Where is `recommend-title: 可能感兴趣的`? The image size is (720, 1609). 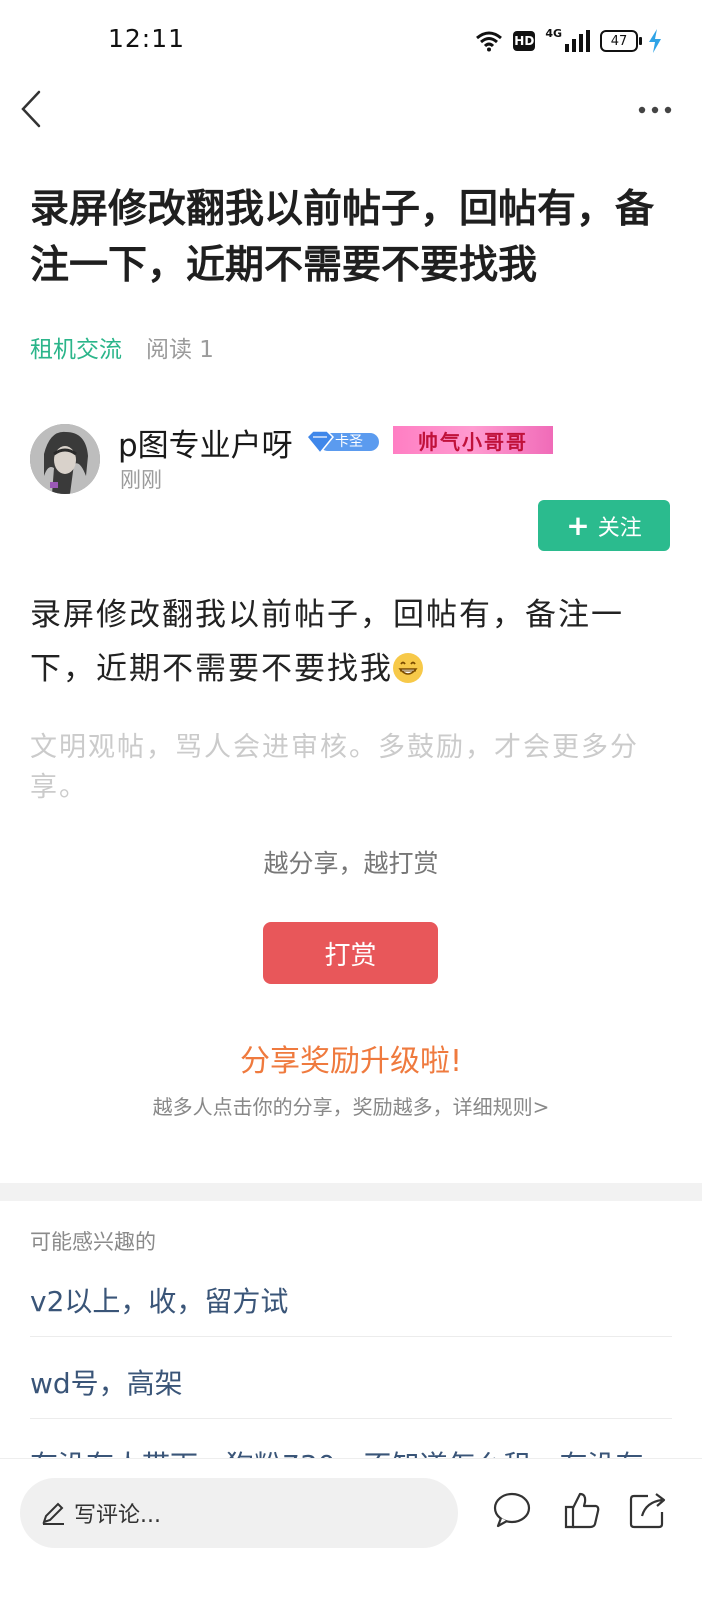
recommend-title: 可能感兴趣的 is located at coordinates (93, 1242).